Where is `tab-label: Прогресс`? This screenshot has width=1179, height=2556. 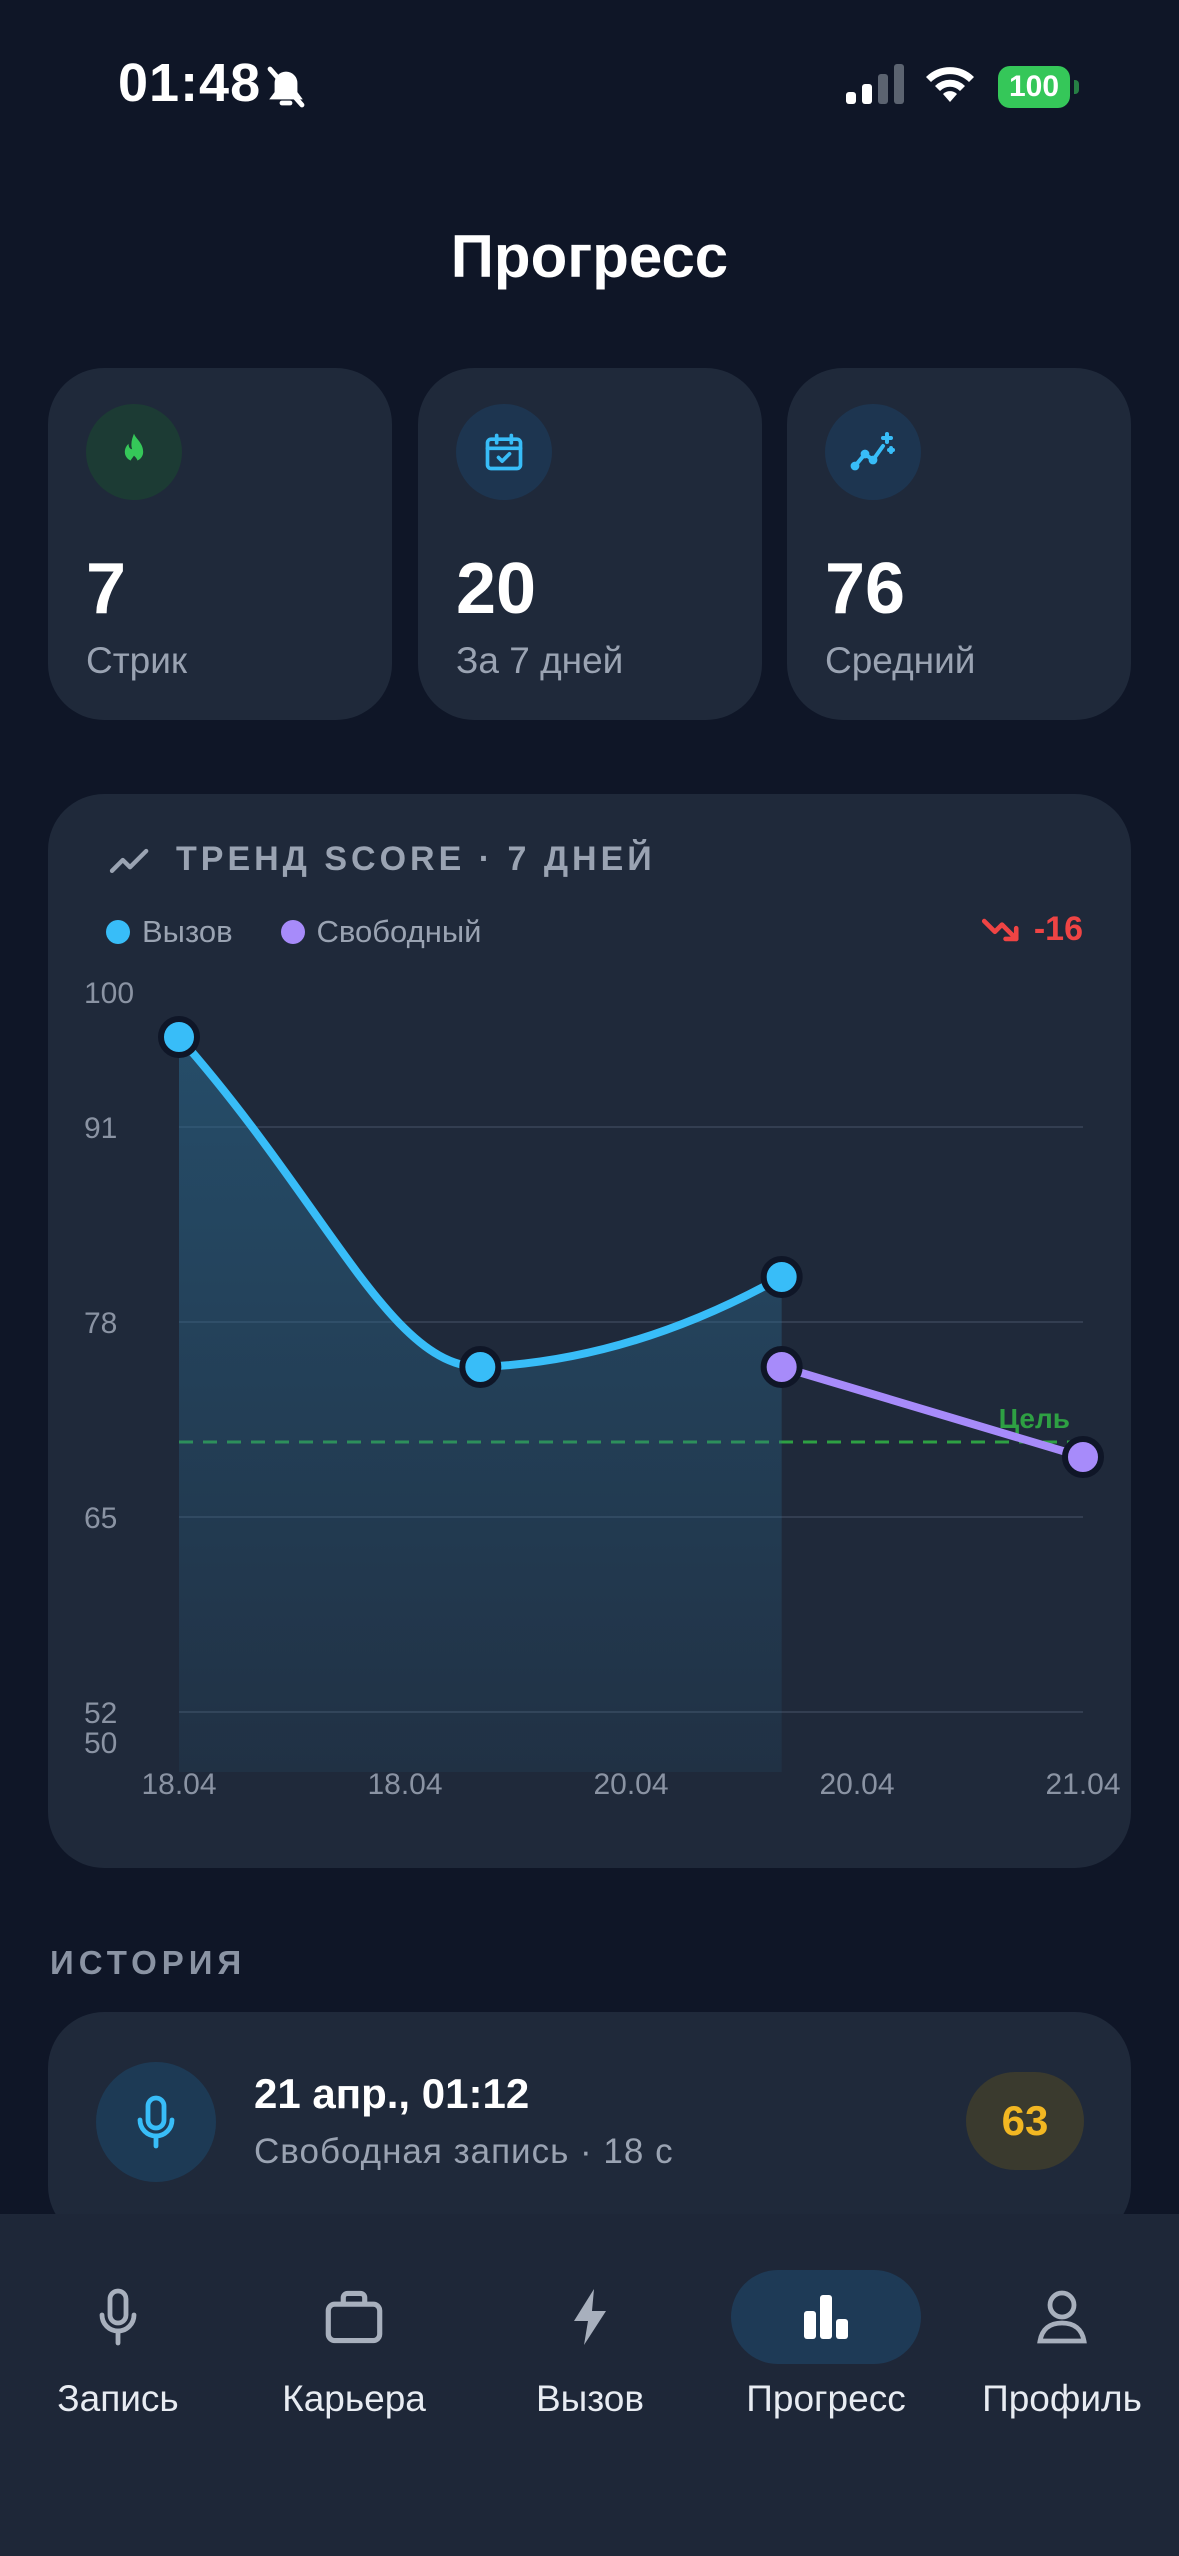
tab-label: Прогресс is located at coordinates (826, 2398).